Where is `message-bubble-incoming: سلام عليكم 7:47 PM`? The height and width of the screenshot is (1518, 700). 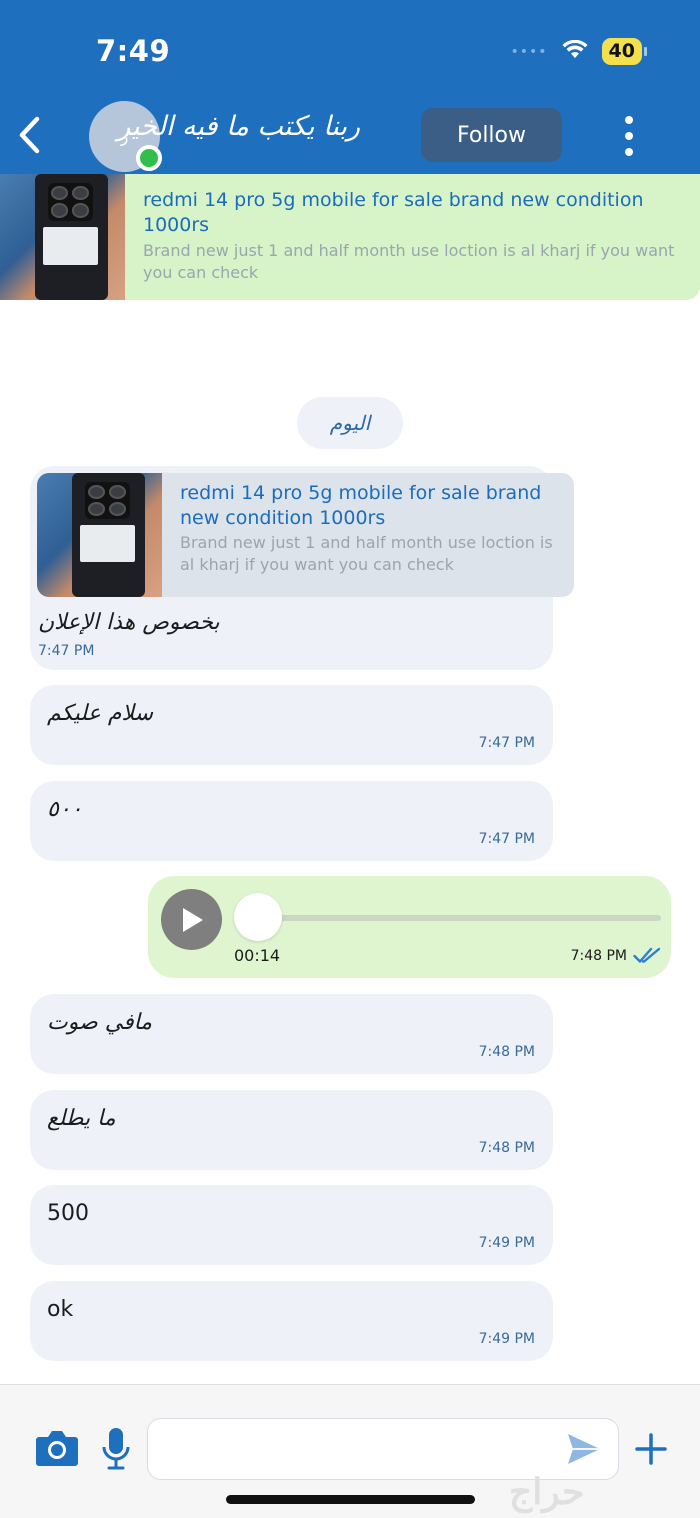 message-bubble-incoming: سلام عليكم 7:47 PM is located at coordinates (291, 725).